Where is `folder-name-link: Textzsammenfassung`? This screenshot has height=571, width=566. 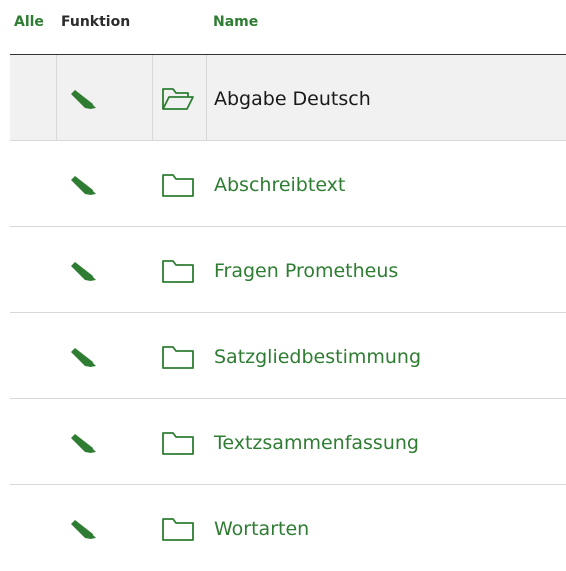
folder-name-link: Textzsammenfassung is located at coordinates (316, 443).